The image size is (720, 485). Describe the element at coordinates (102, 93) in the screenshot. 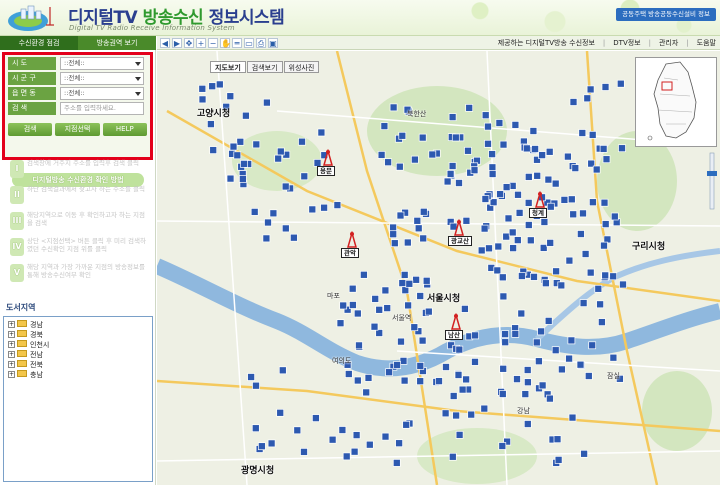

I see `eupmyeondong-select: ::전체::` at that location.